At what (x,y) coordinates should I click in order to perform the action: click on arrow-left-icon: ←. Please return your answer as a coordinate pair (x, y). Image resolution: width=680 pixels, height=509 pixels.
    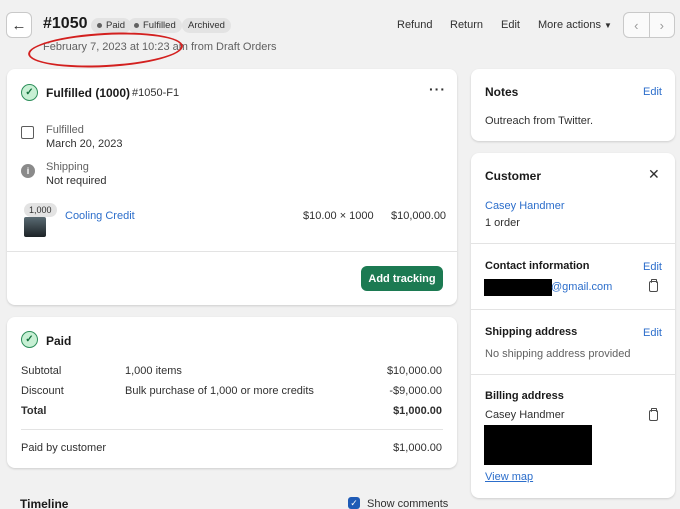
    Looking at the image, I should click on (19, 25).